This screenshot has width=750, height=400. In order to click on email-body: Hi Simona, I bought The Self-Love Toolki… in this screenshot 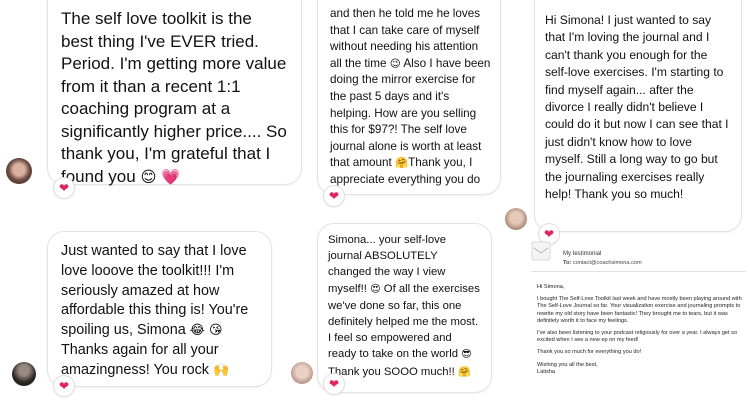, I will do `click(641, 330)`.